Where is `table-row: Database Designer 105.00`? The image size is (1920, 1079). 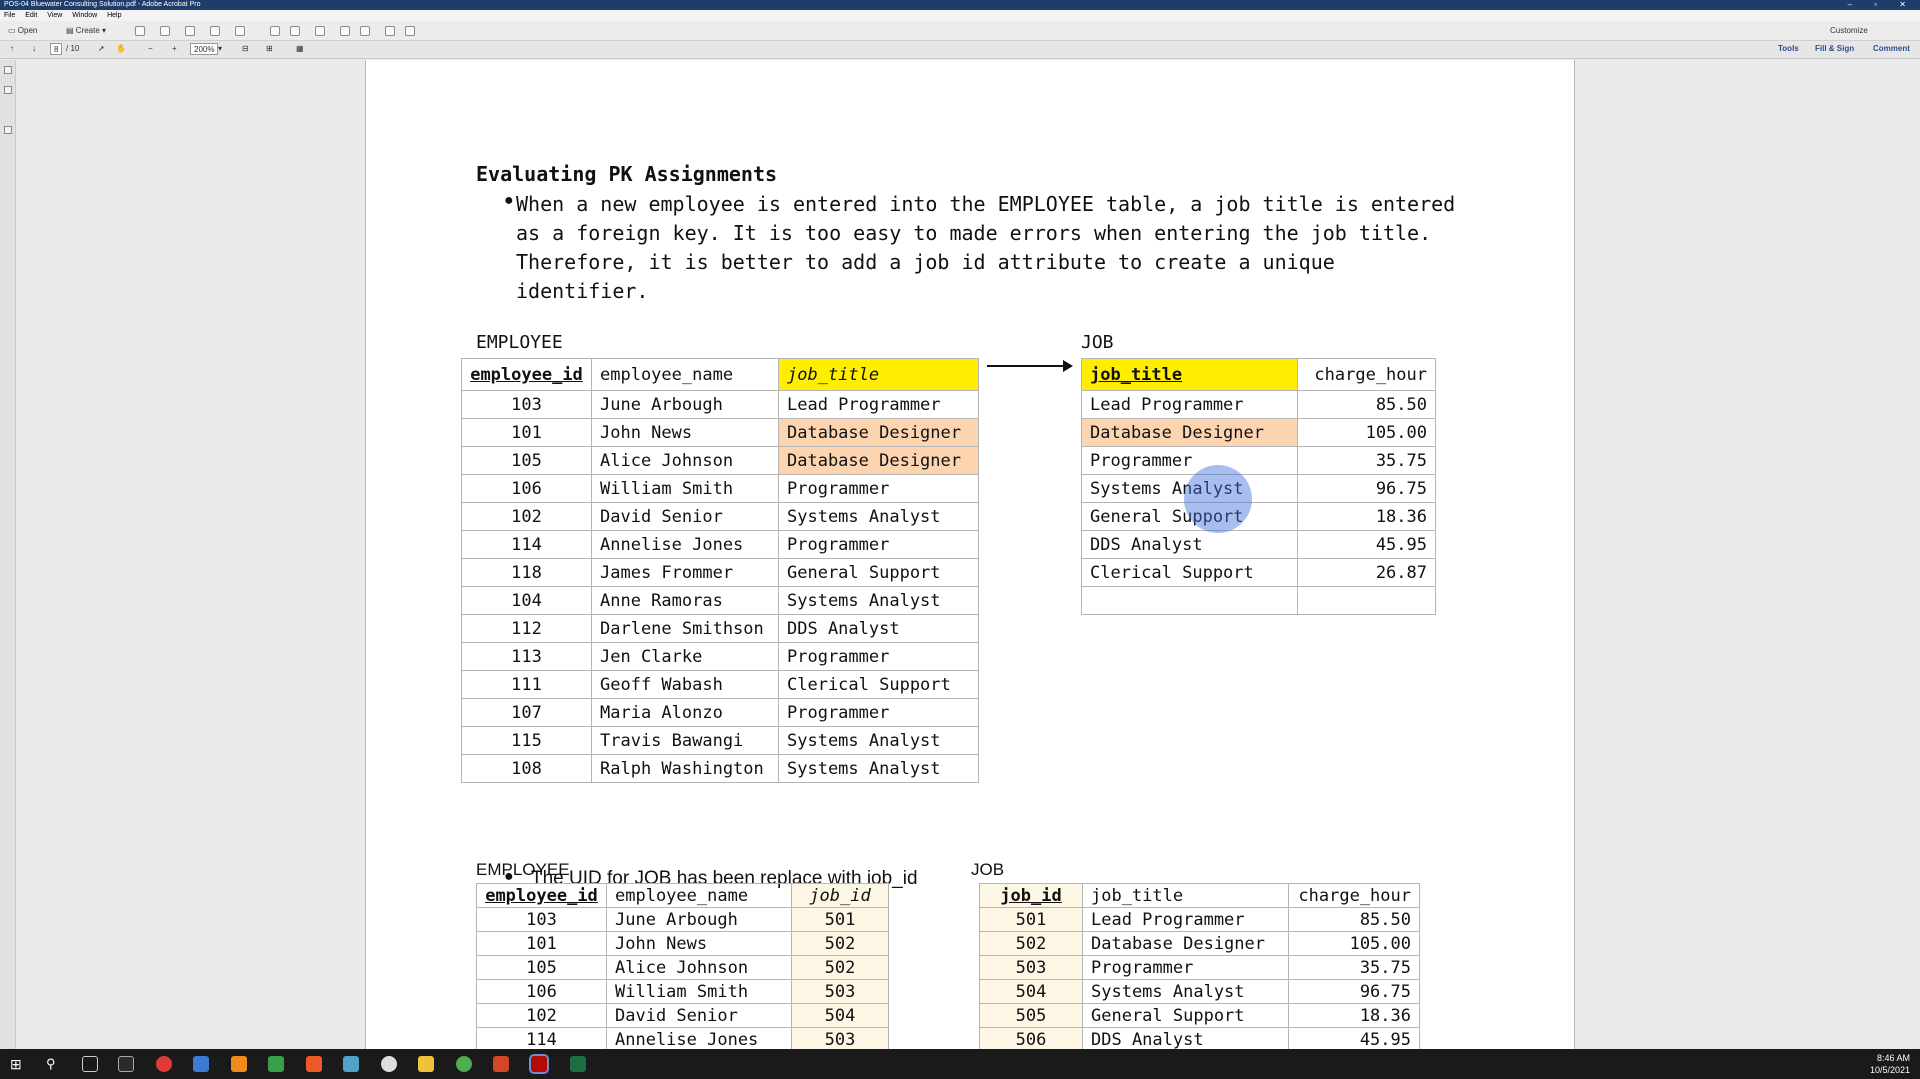
table-row: Database Designer 105.00 is located at coordinates (1258, 432).